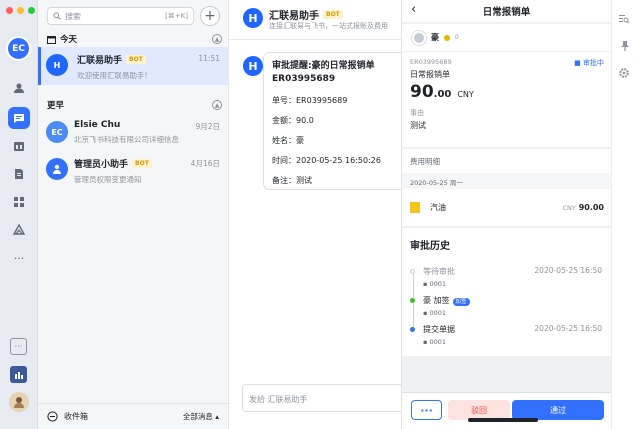 This screenshot has height=429, width=635. What do you see at coordinates (442, 92) in the screenshot?
I see `amount: 90.00 CNY` at bounding box center [442, 92].